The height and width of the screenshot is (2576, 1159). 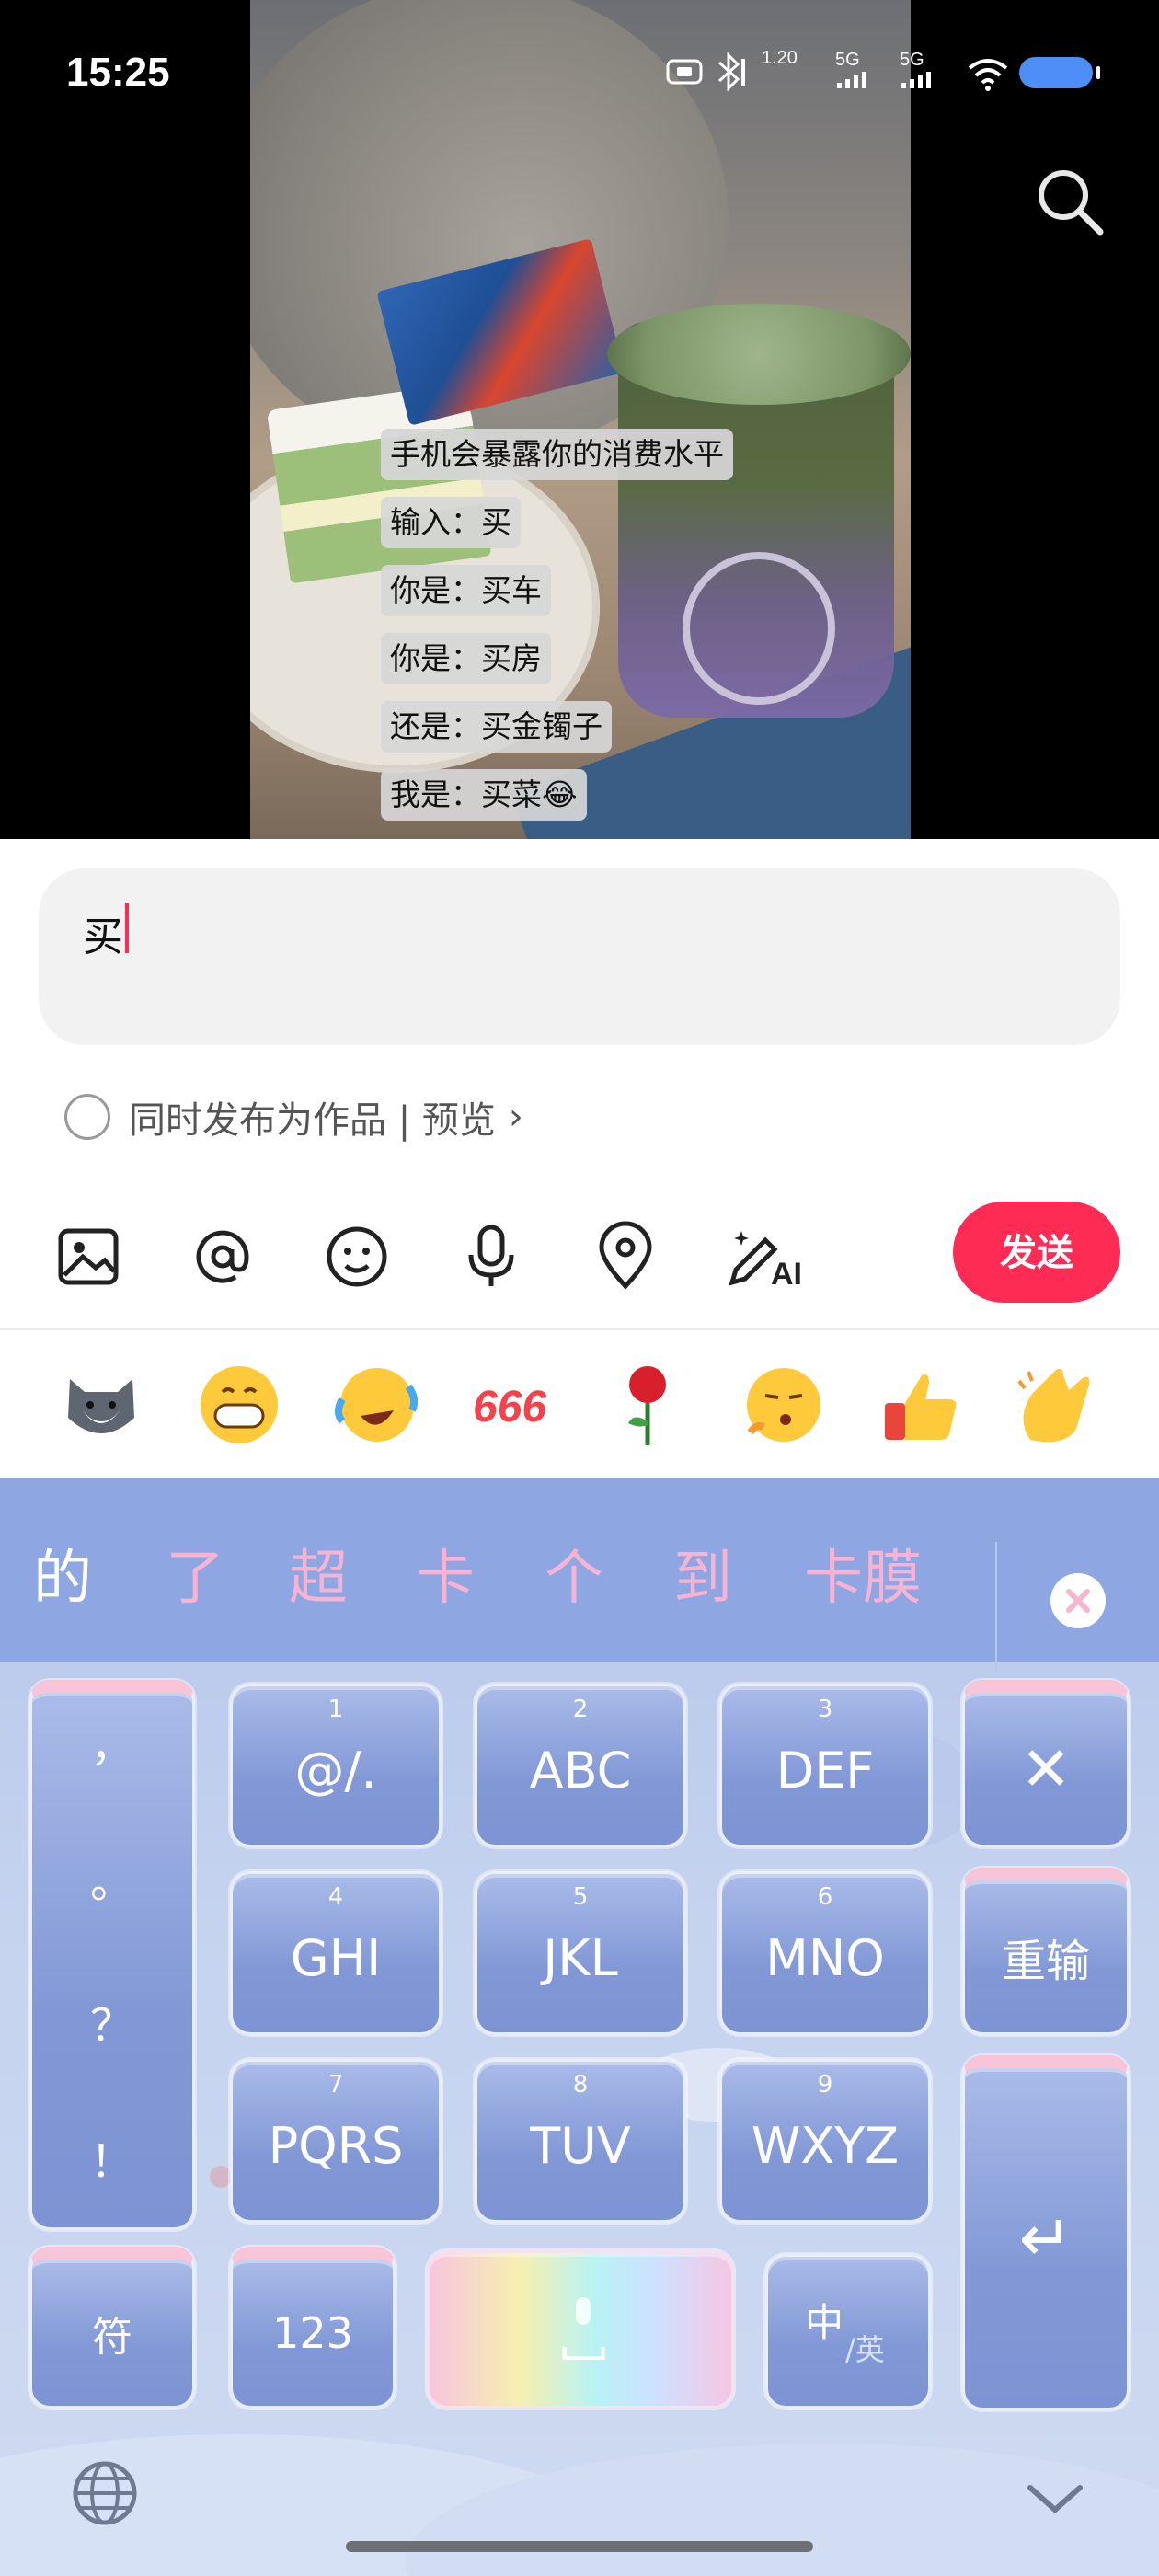 What do you see at coordinates (825, 1958) in the screenshot?
I see `key-label: MNO` at bounding box center [825, 1958].